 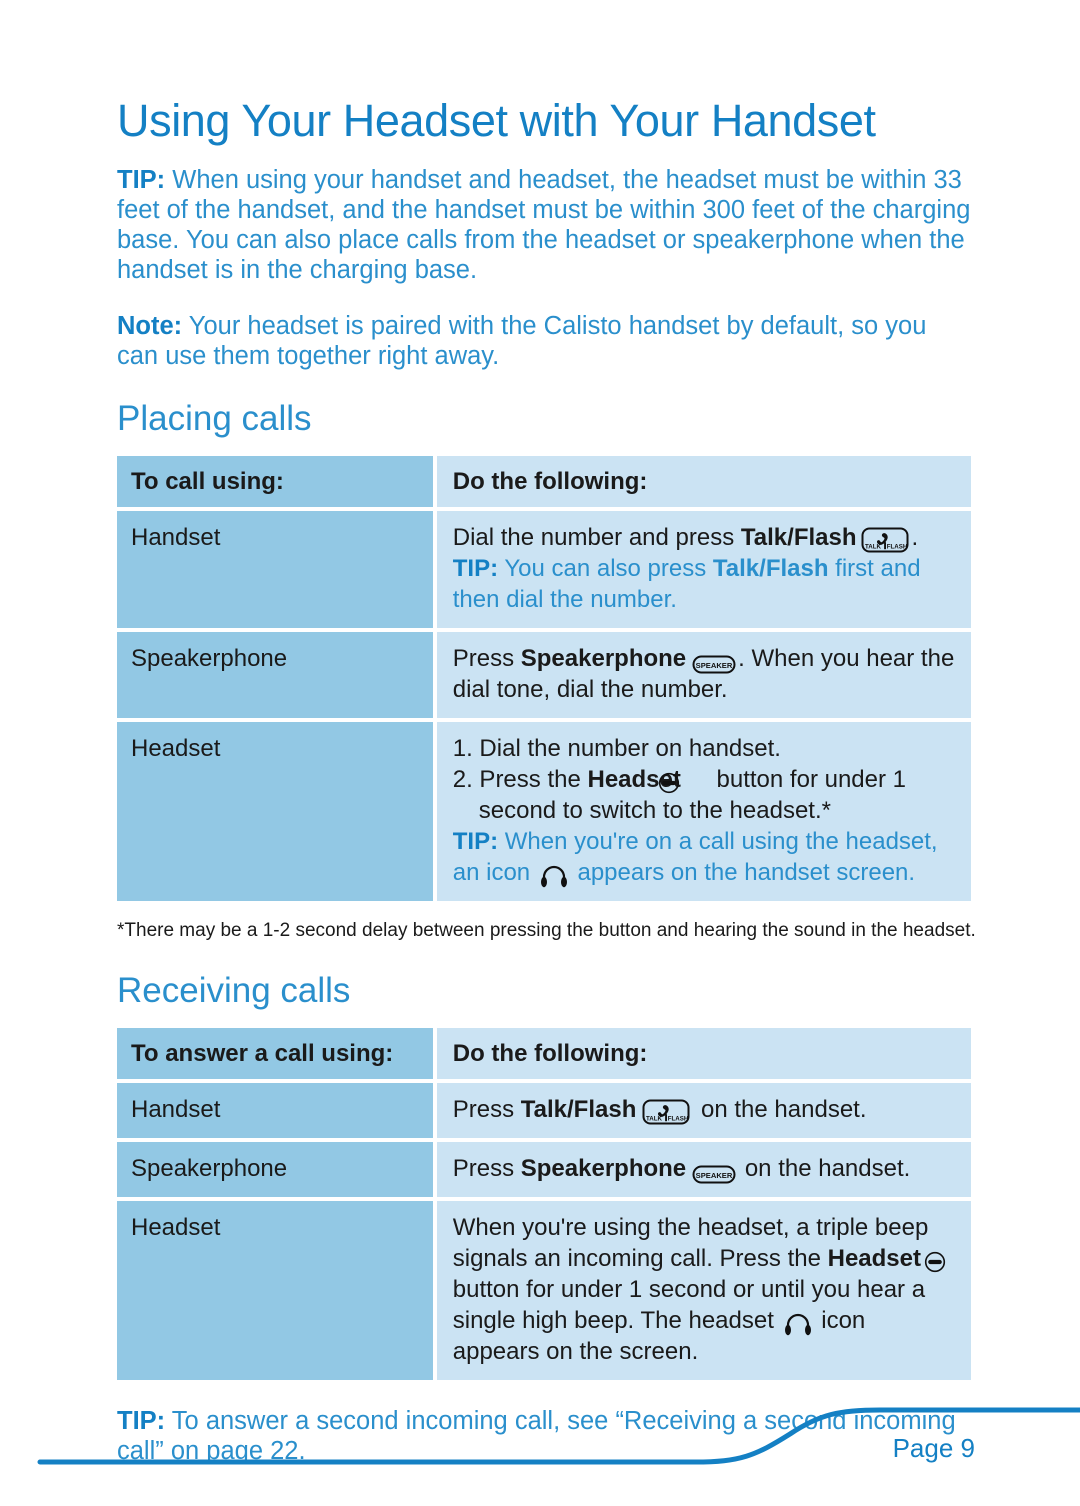 What do you see at coordinates (605, 568) in the screenshot?
I see `handset-tip-pre: You can also press` at bounding box center [605, 568].